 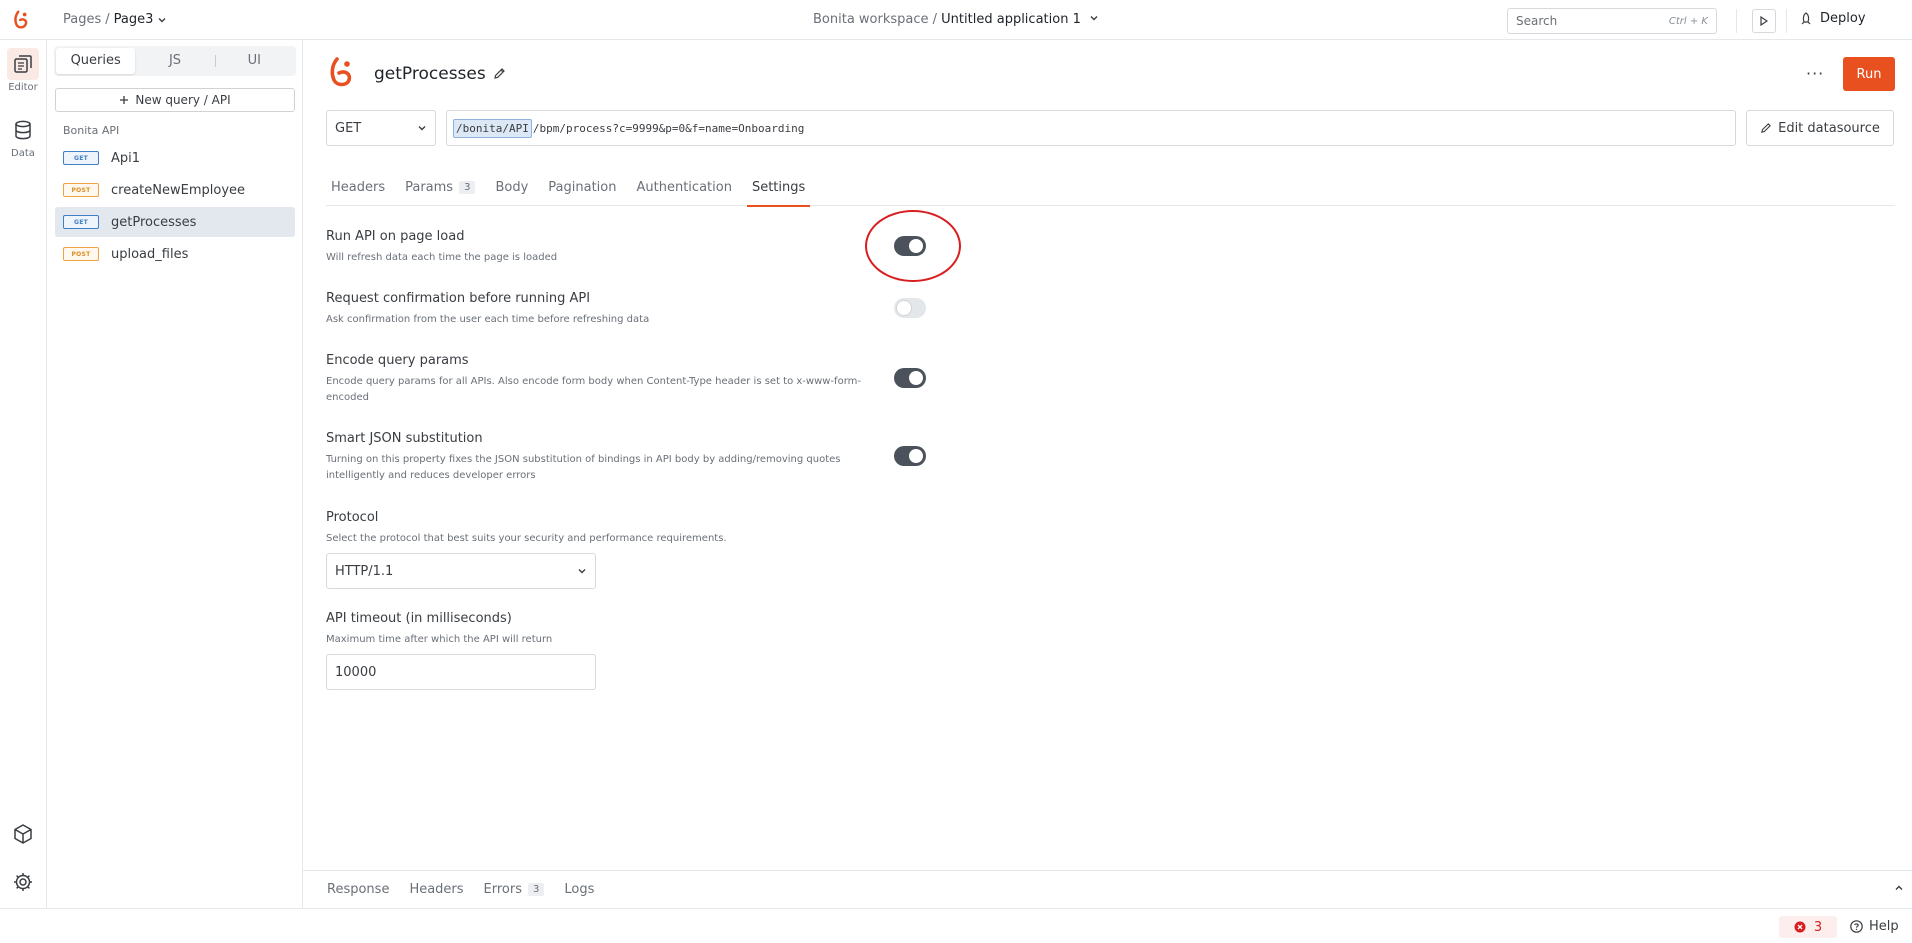 I want to click on tab-js: JS, so click(x=174, y=61).